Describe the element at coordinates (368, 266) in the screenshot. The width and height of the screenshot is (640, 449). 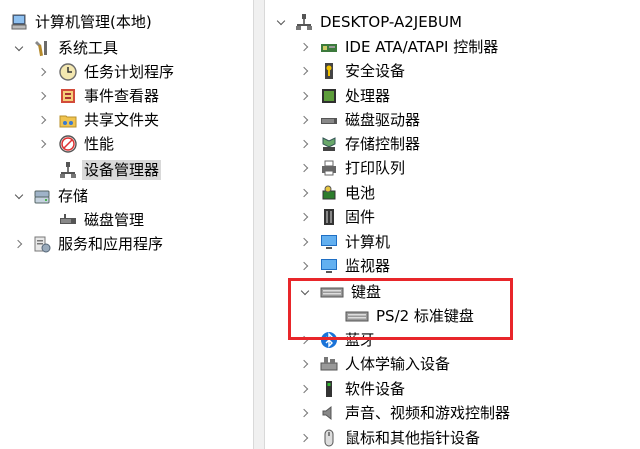
I see `tree-label: 监视器` at that location.